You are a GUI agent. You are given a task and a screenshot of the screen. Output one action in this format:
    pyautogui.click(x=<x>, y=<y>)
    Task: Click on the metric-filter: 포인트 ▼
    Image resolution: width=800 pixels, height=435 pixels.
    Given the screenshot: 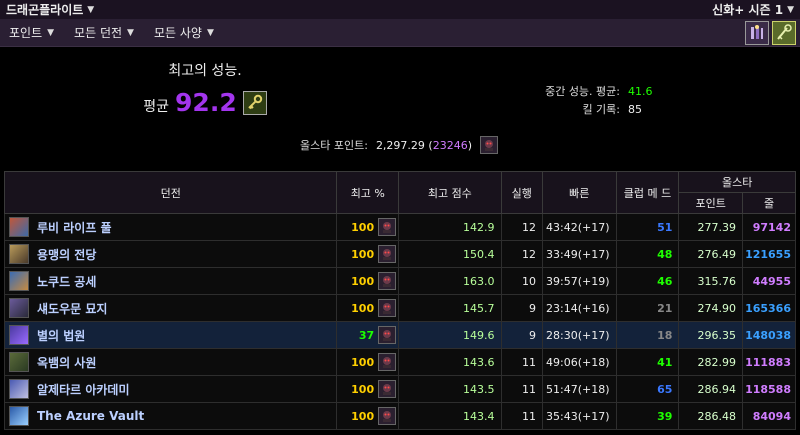 What is the action you would take?
    pyautogui.click(x=32, y=32)
    